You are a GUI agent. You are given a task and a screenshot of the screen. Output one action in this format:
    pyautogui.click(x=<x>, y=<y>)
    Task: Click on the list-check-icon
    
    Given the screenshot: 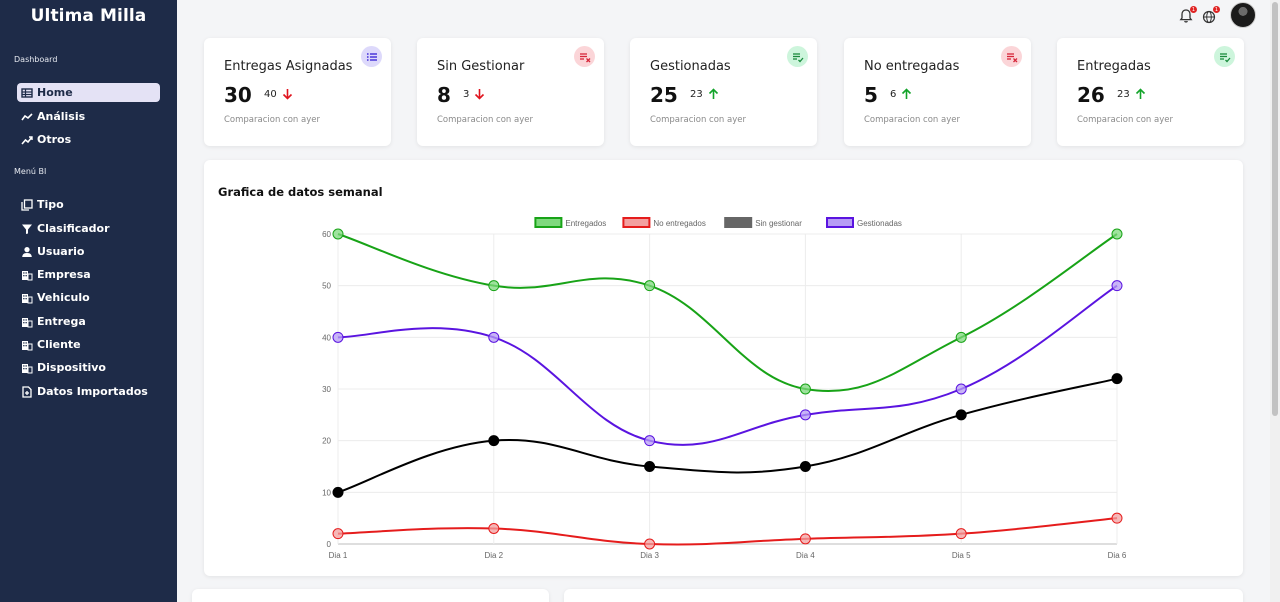 What is the action you would take?
    pyautogui.click(x=1225, y=57)
    